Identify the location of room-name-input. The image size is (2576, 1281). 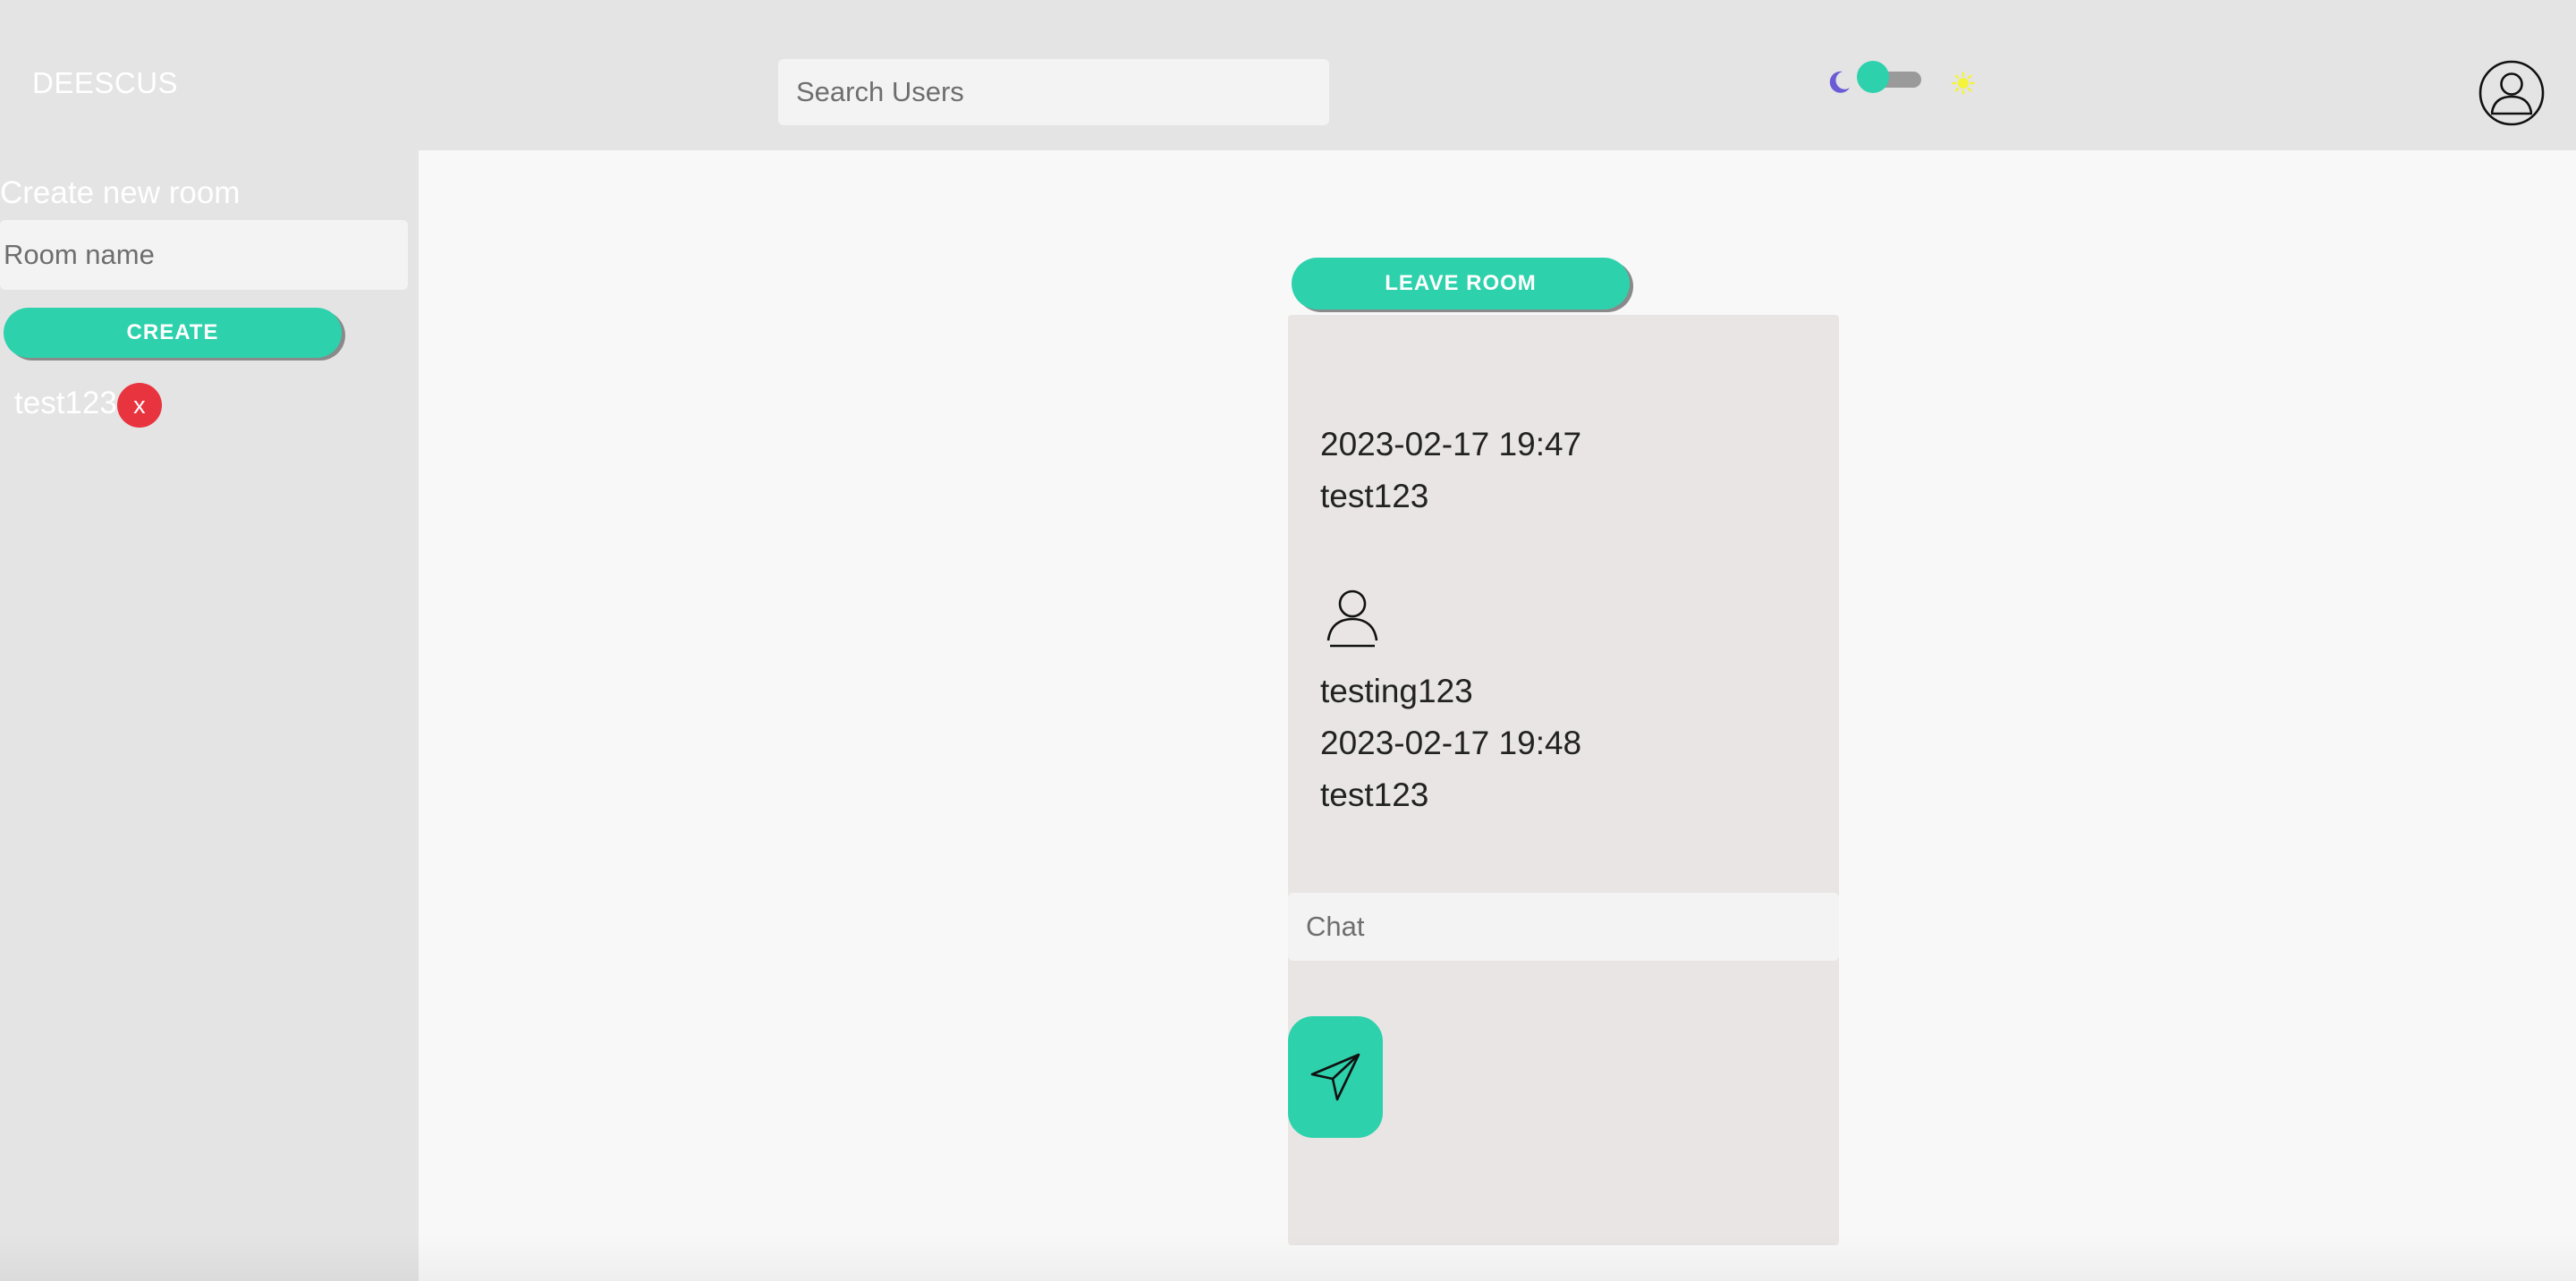
(204, 255).